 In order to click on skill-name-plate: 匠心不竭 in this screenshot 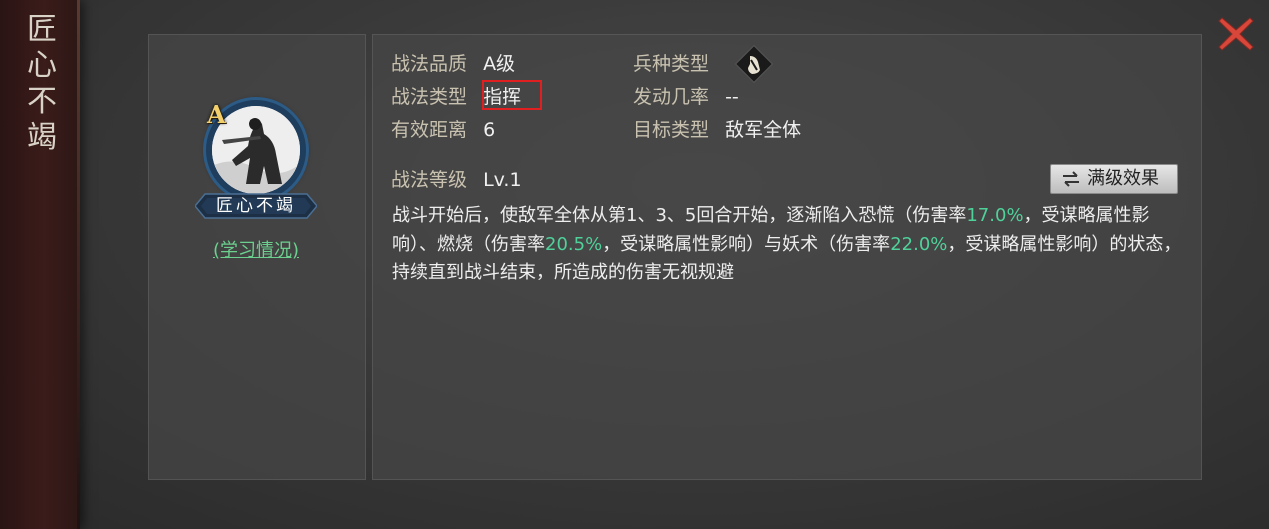, I will do `click(256, 206)`.